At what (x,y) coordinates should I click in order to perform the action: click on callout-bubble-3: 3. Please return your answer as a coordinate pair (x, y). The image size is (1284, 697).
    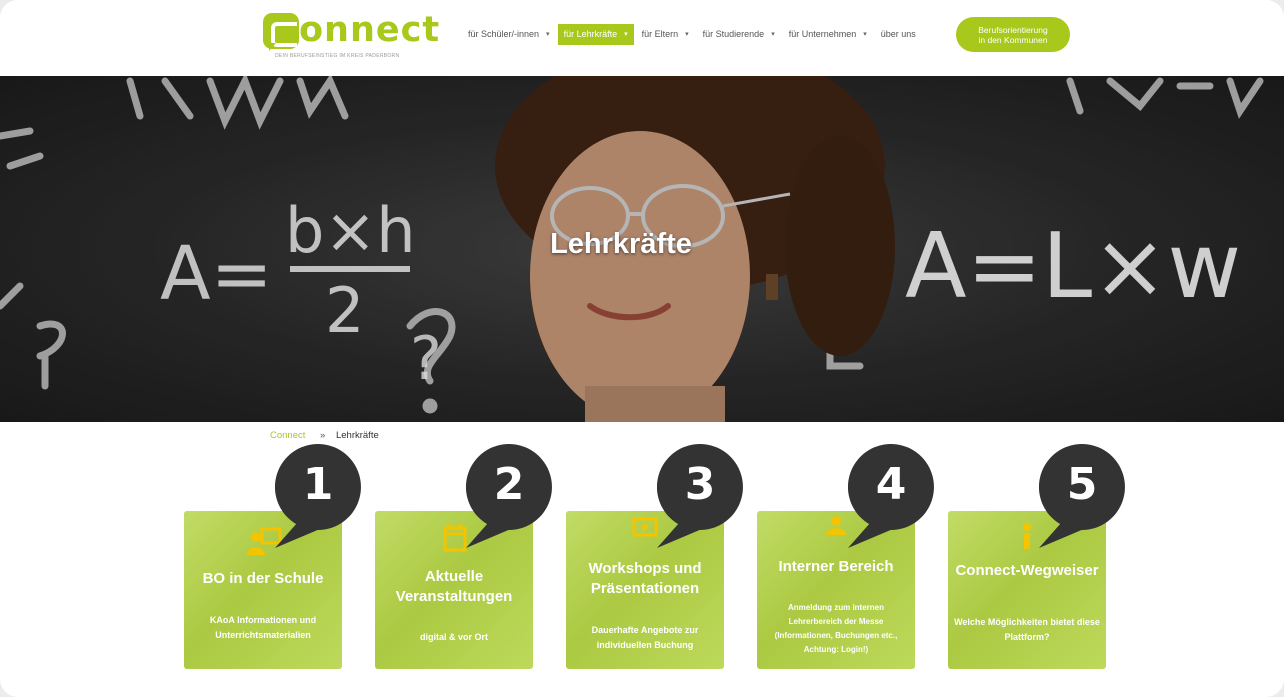
    Looking at the image, I should click on (705, 499).